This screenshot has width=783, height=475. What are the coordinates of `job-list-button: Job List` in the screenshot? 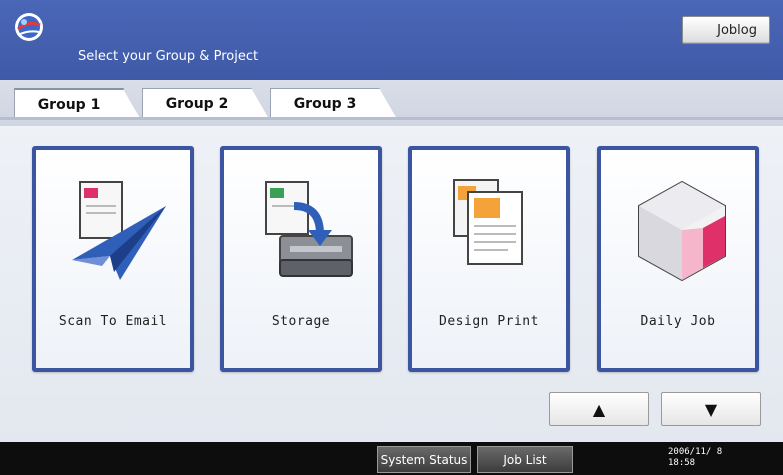 It's located at (525, 459).